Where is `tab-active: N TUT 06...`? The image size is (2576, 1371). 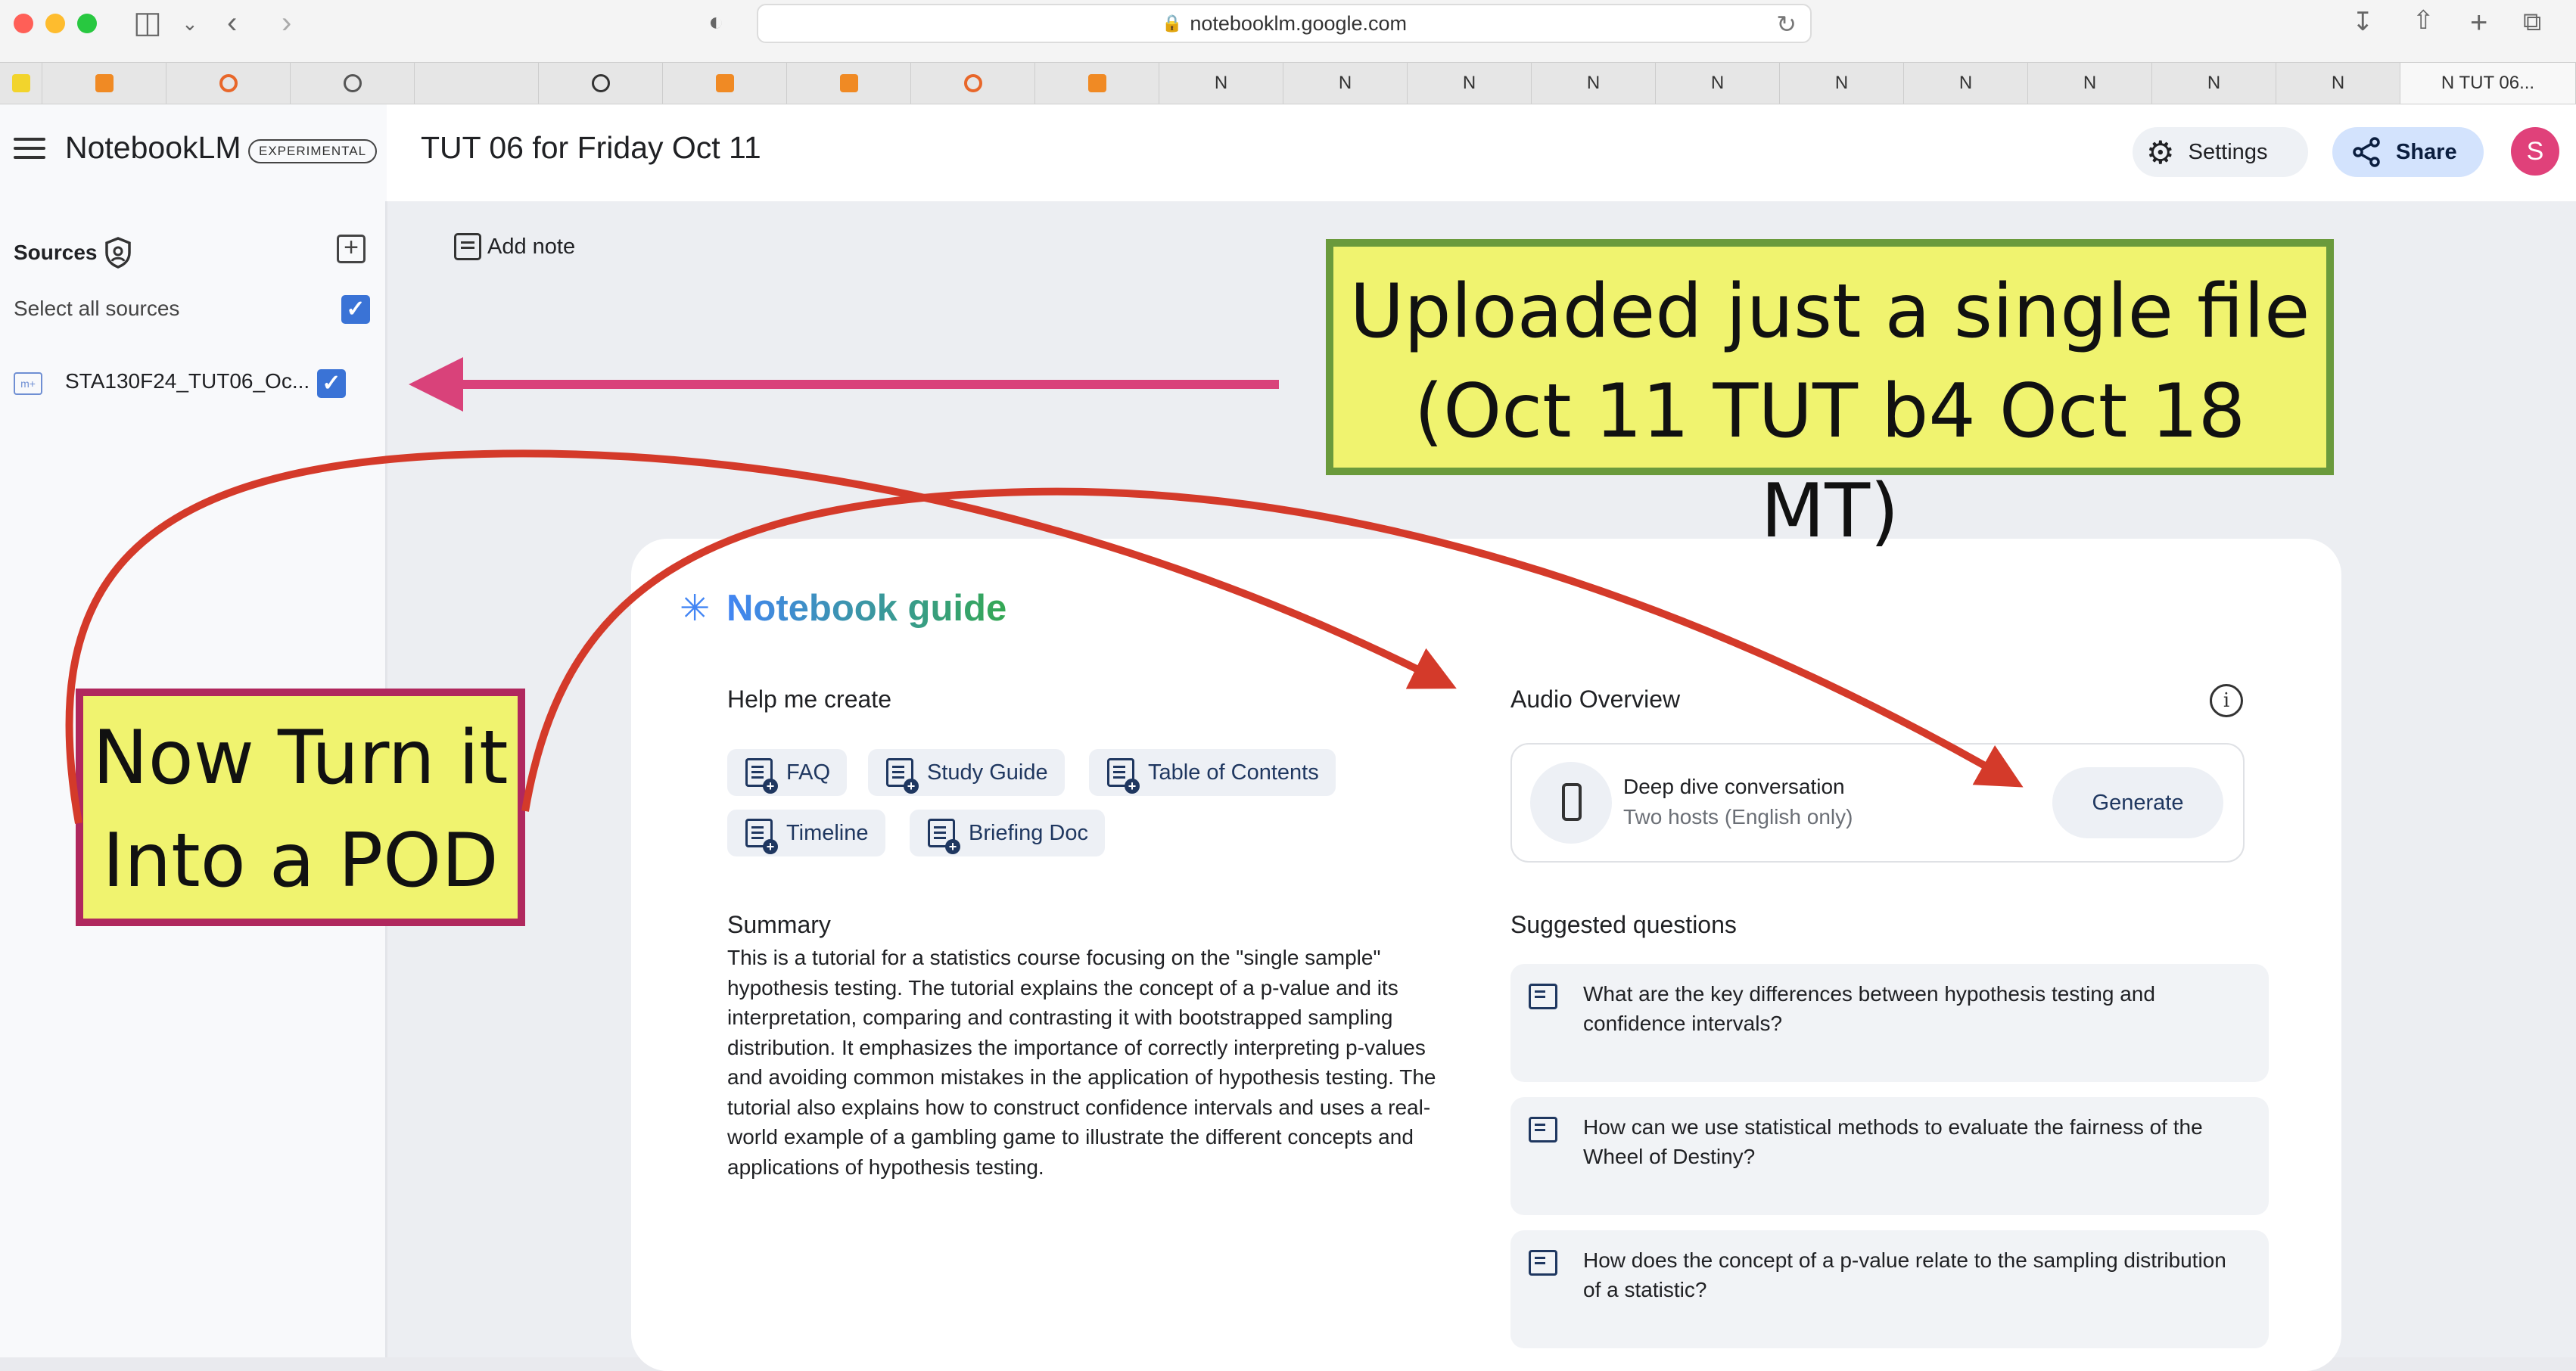
tab-active: N TUT 06... is located at coordinates (2488, 83).